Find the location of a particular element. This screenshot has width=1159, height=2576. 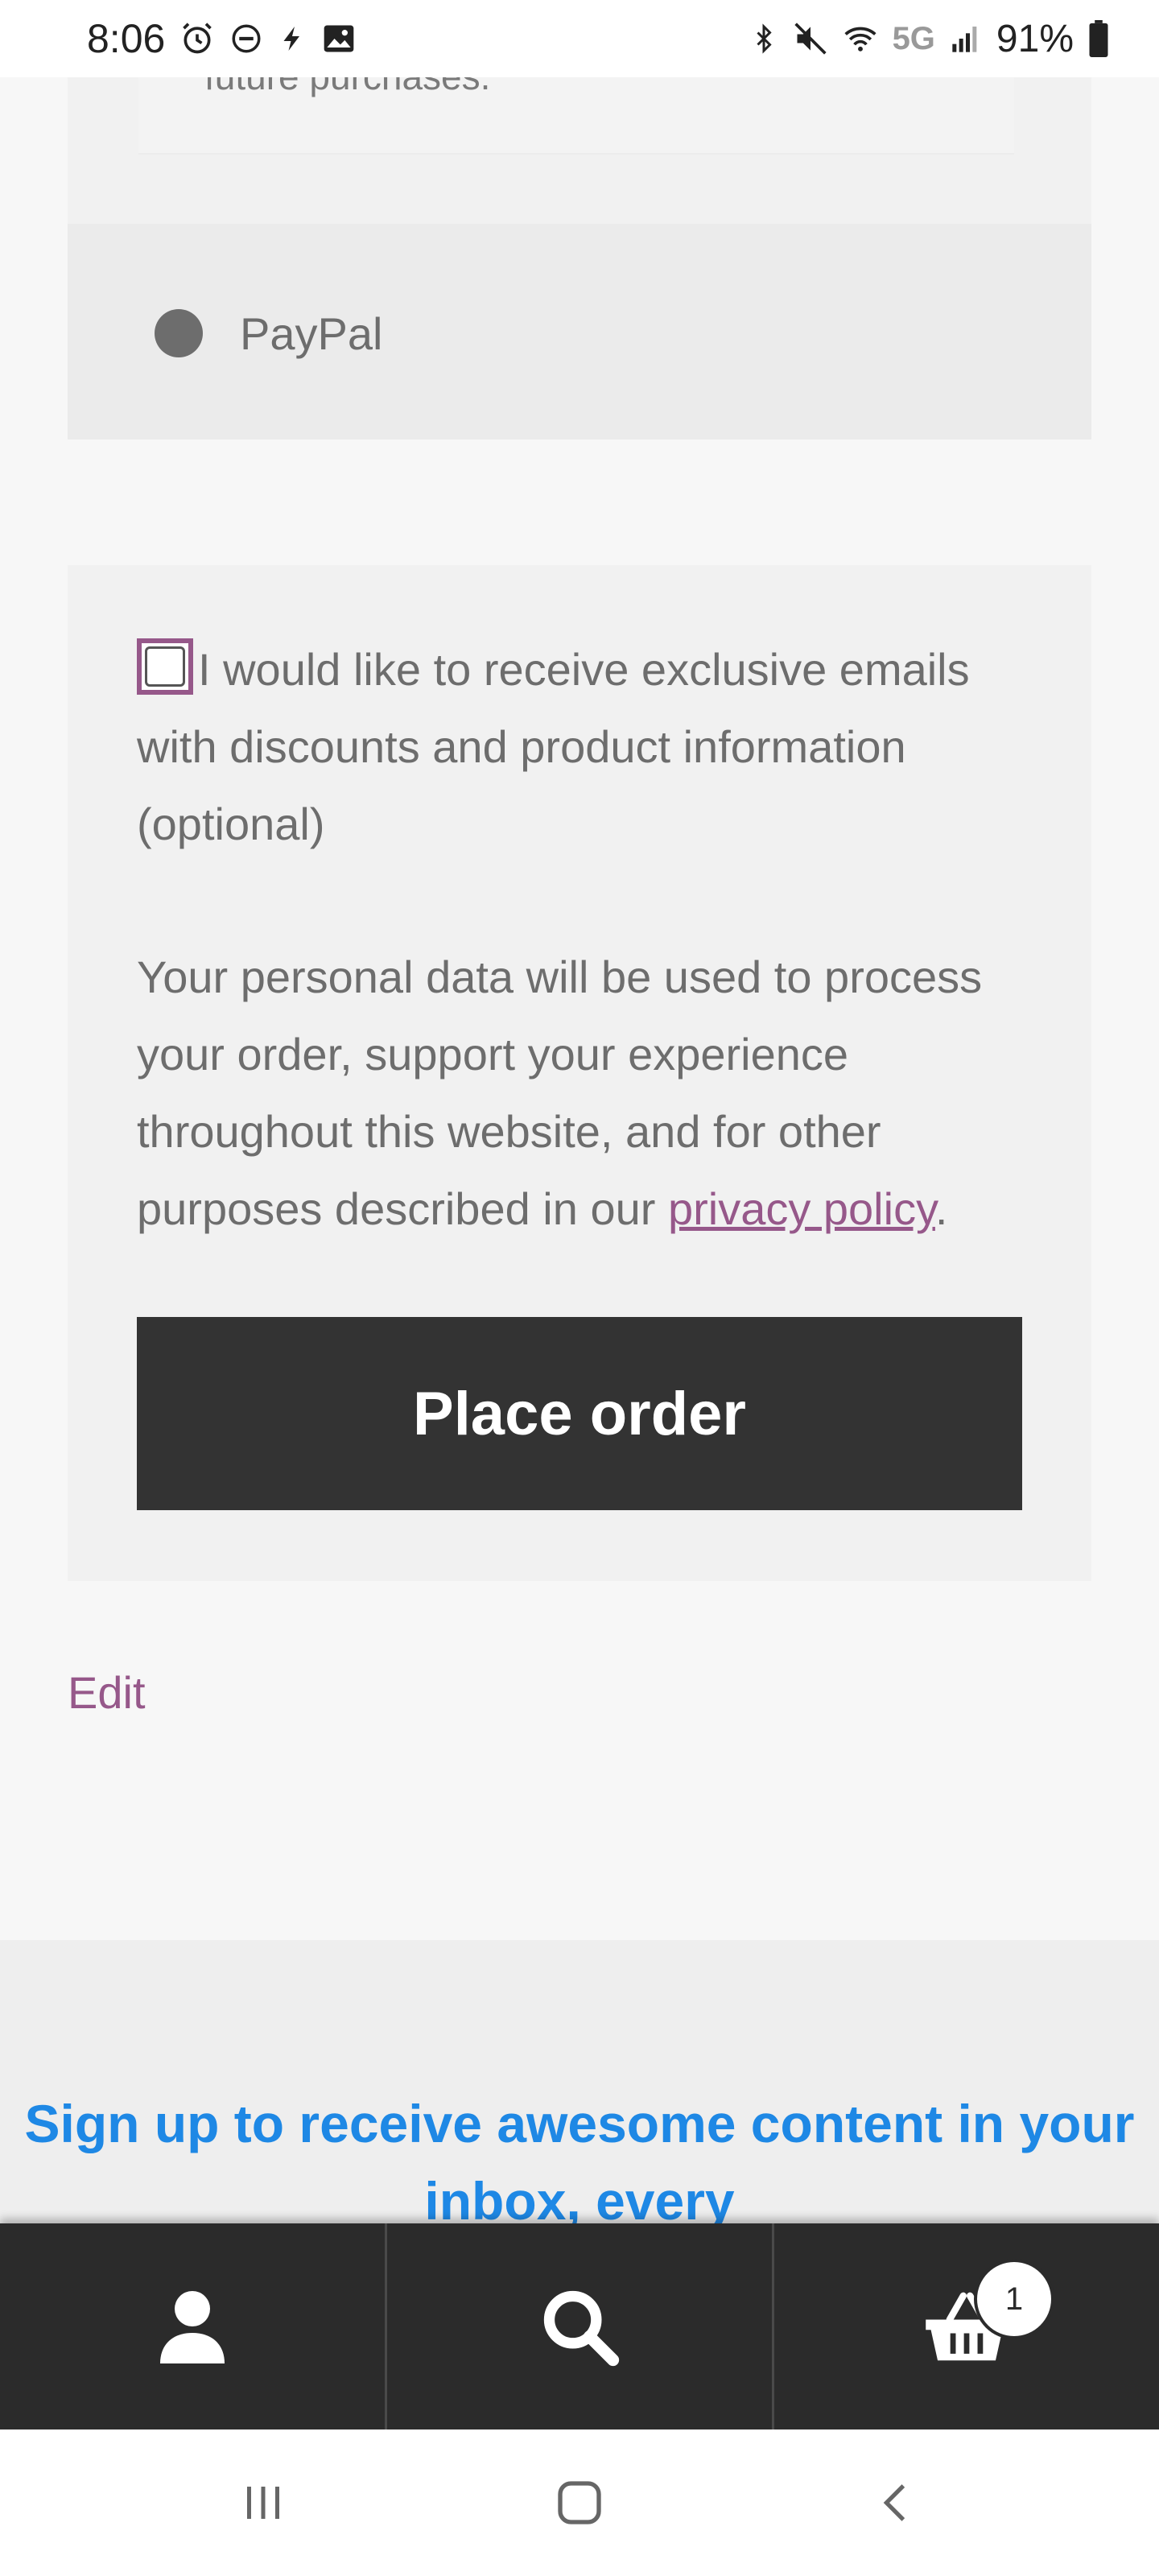

paypal-radio is located at coordinates (179, 333).